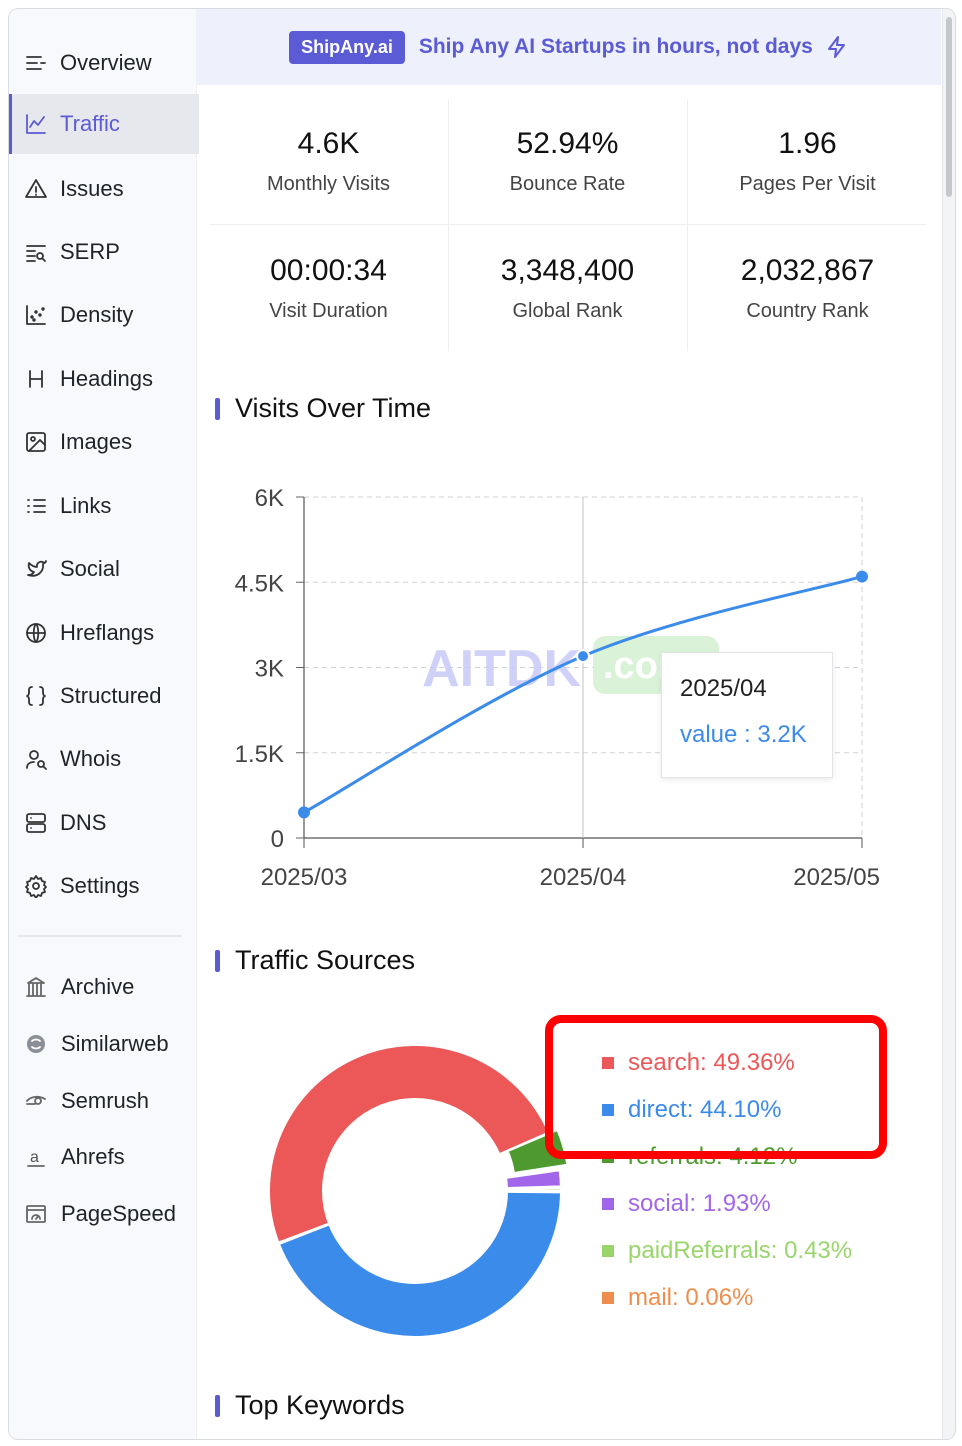  What do you see at coordinates (948, 724) in the screenshot?
I see `scrollbar` at bounding box center [948, 724].